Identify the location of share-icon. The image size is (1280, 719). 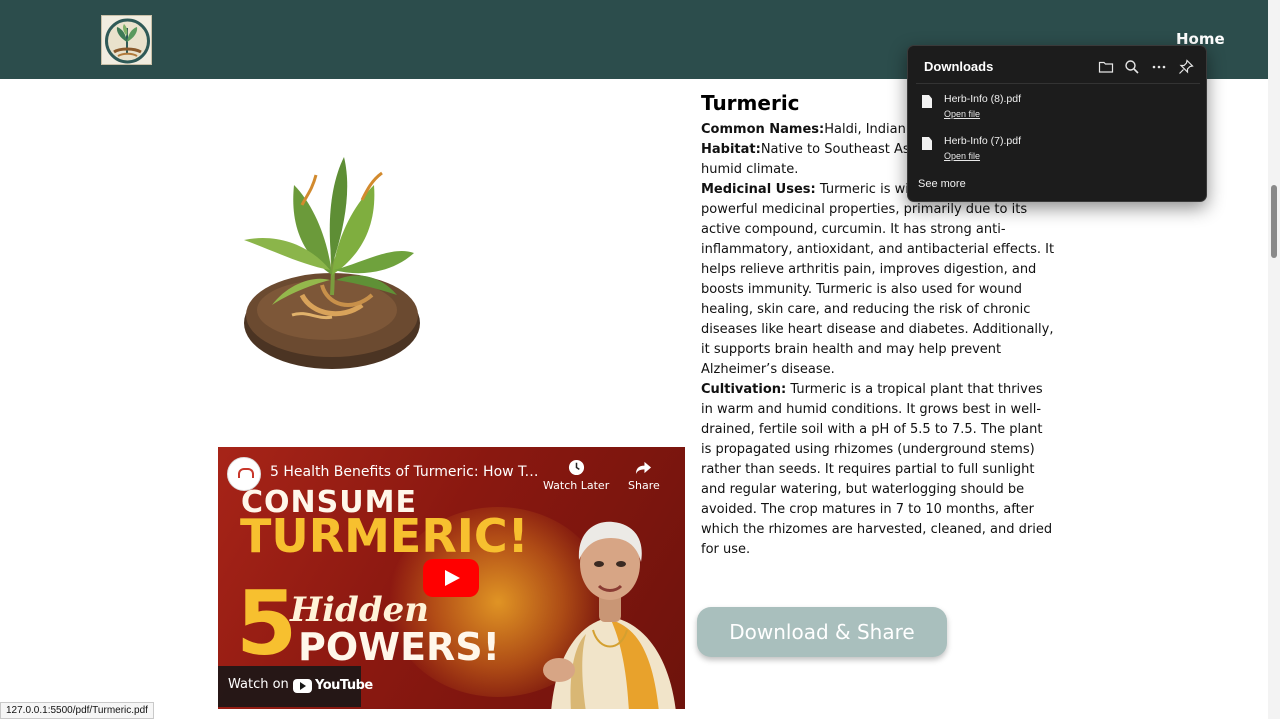
(644, 468).